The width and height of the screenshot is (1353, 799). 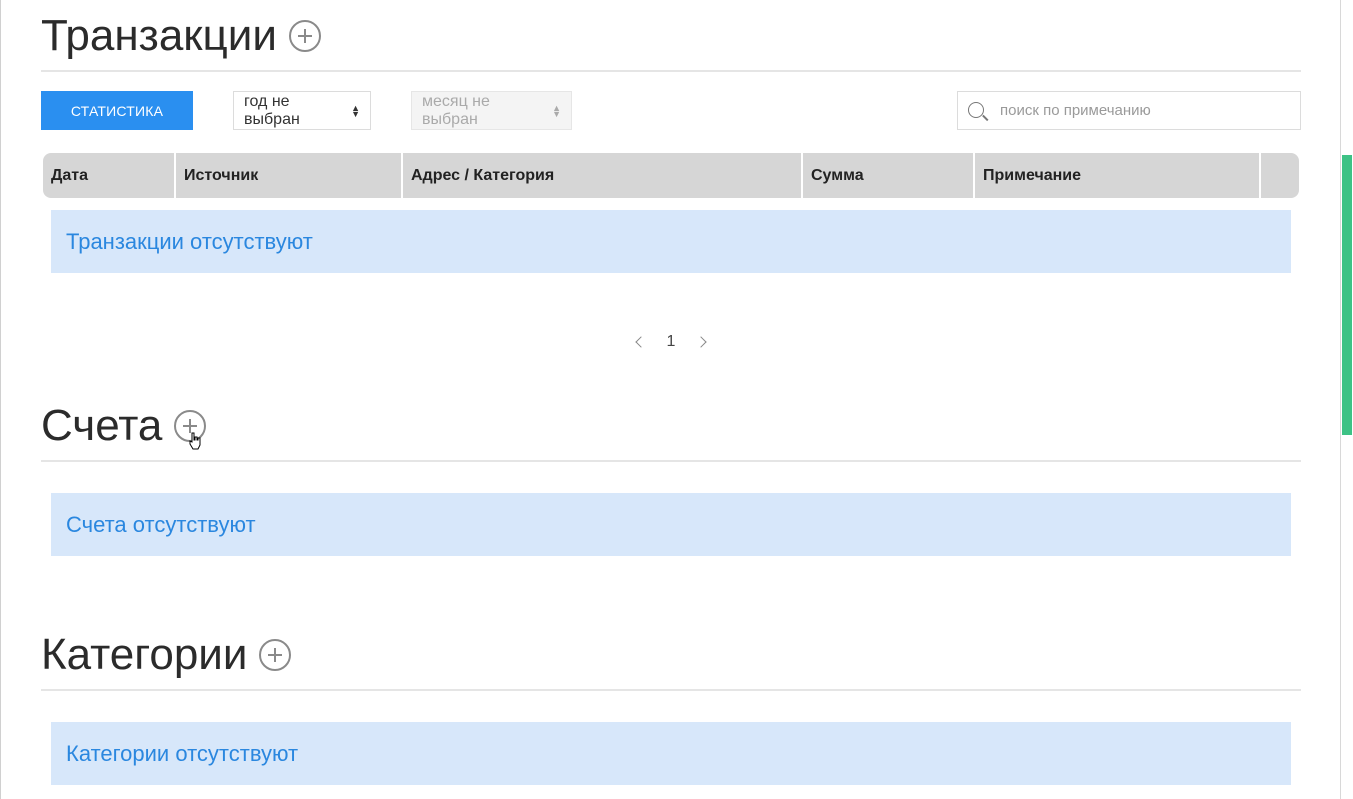 What do you see at coordinates (144, 654) in the screenshot?
I see `categories-title: Категории` at bounding box center [144, 654].